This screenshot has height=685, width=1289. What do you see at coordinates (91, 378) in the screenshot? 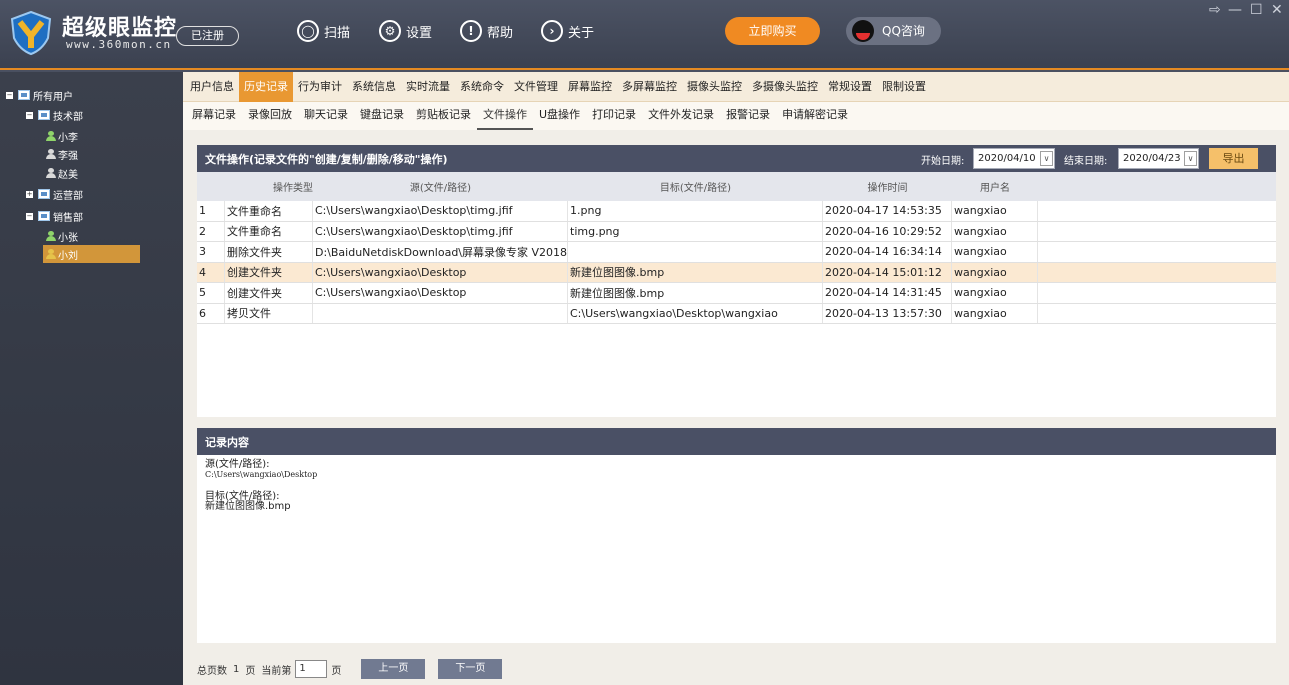
I see `user-tree: − 所有用户 − 技术部 小李 李强 赵美 + 运营部 − 销售部 小张 小刘` at bounding box center [91, 378].